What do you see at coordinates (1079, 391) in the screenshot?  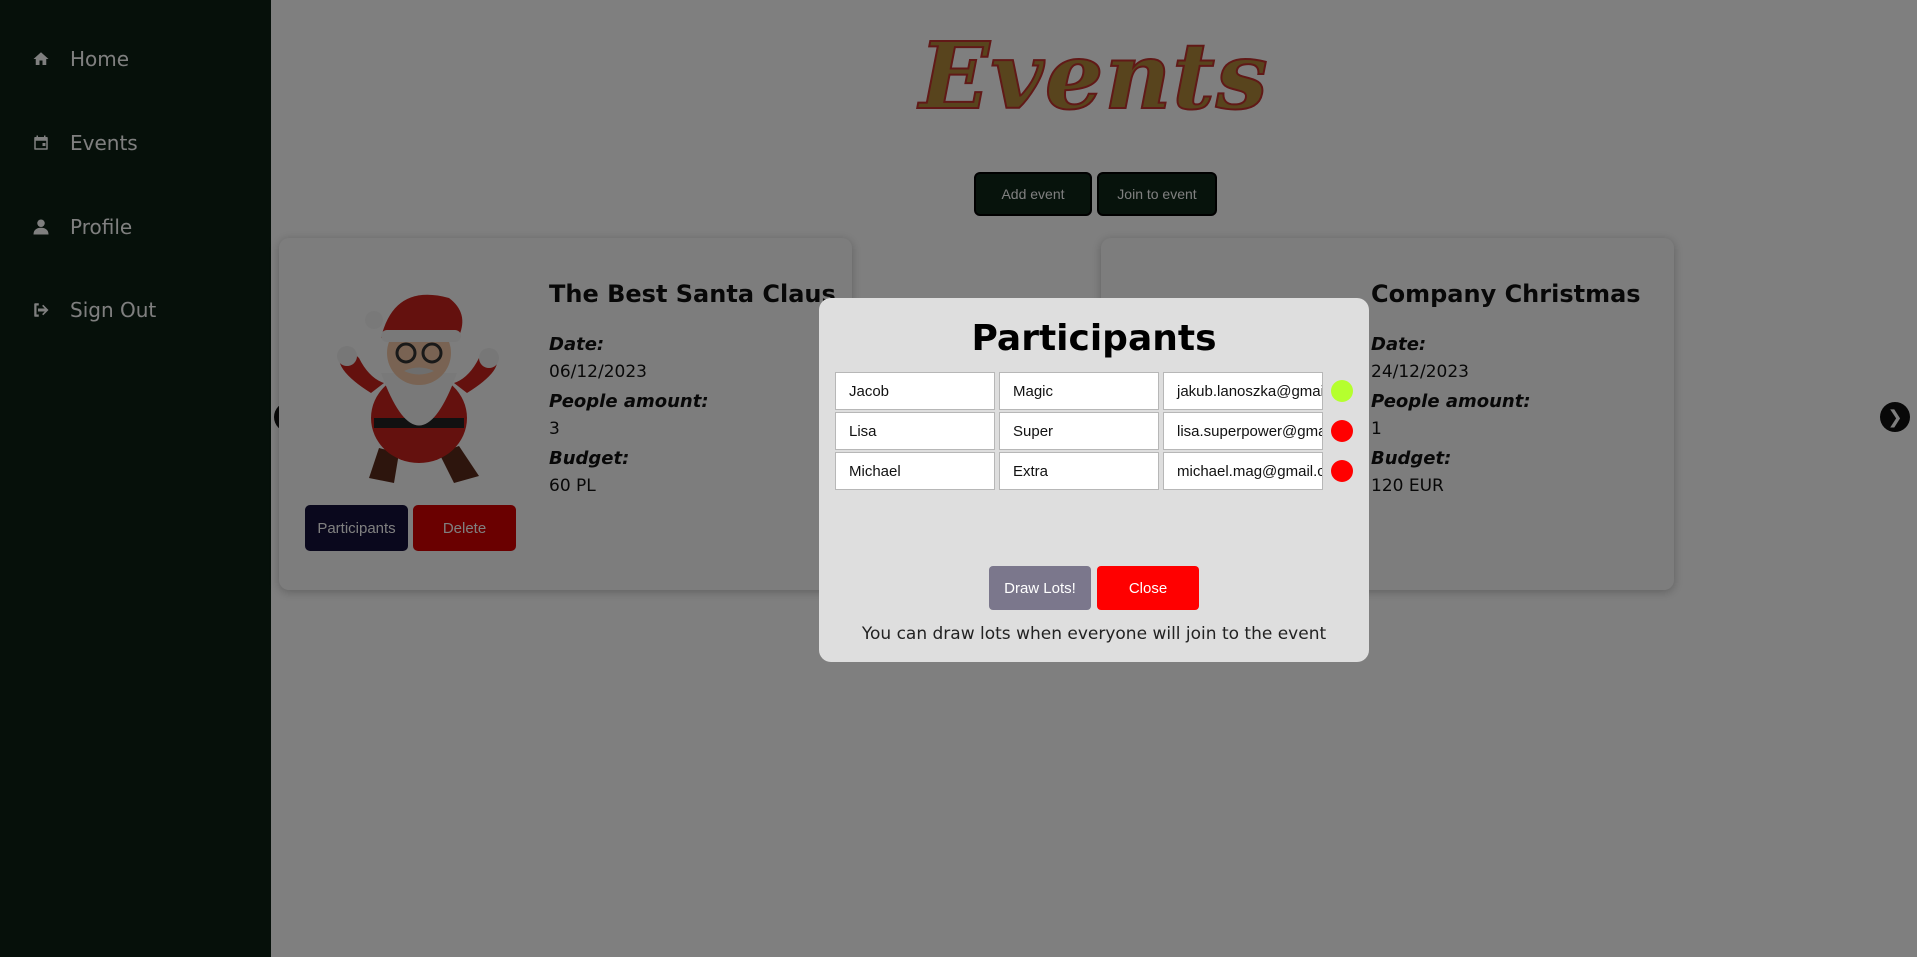 I see `participant-last-name: Magic` at bounding box center [1079, 391].